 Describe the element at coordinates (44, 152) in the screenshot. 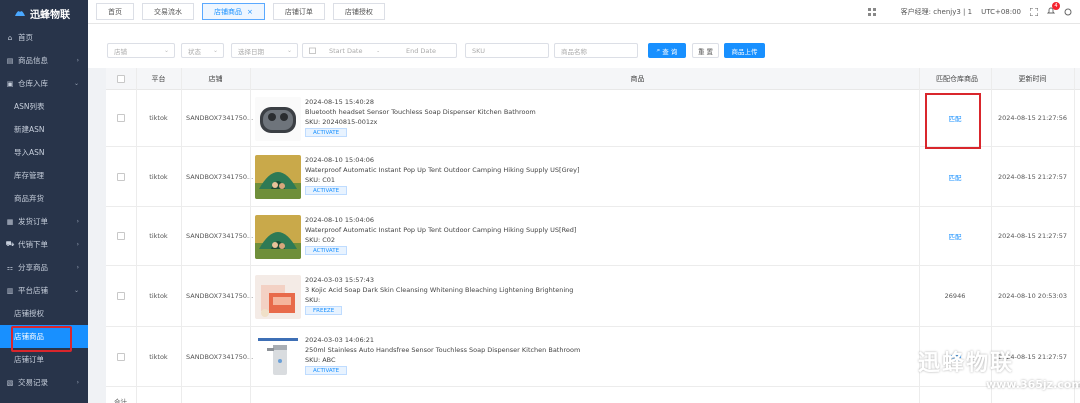

I see `sidebar-subitem: 导入ASN` at that location.